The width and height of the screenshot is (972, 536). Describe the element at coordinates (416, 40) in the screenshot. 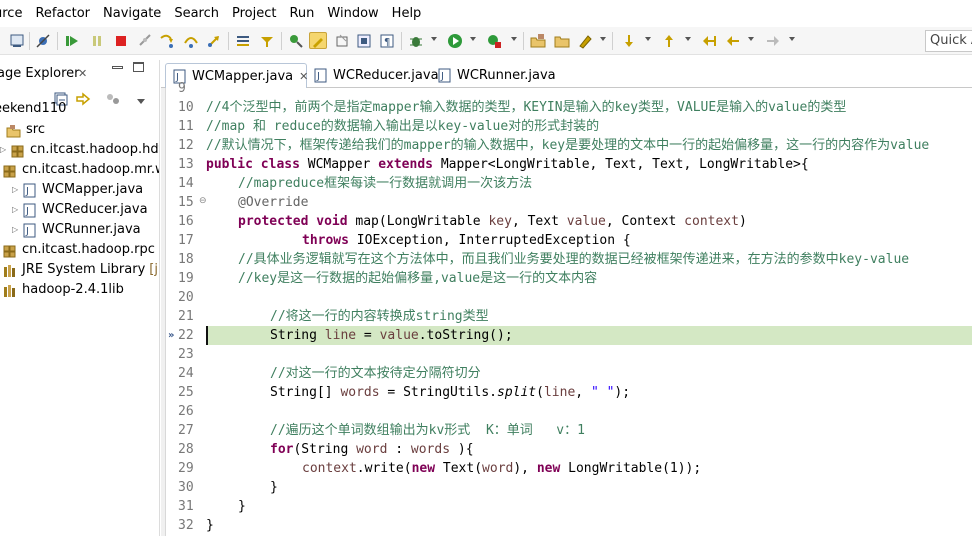

I see `debug-icon` at that location.